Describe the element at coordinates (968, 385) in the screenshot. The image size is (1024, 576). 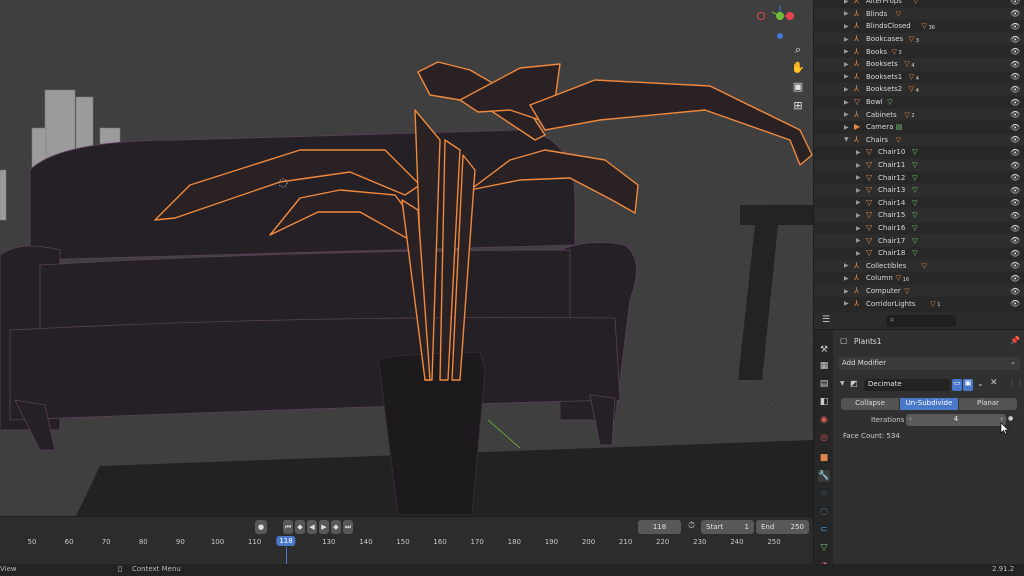
I see `show-in-viewport-icon: ▣` at that location.